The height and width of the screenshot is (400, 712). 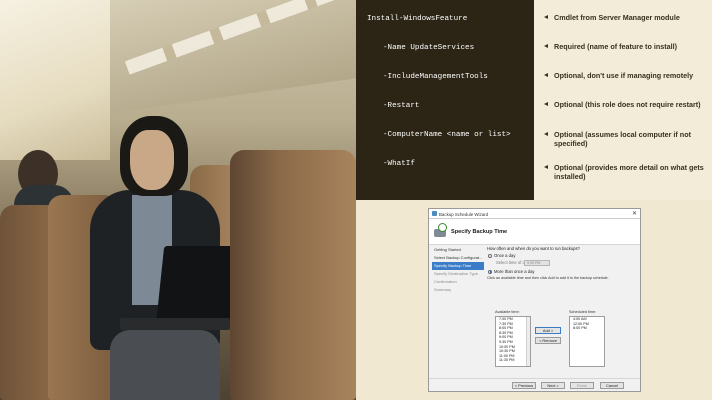 I want to click on woman-legs, so click(x=165, y=365).